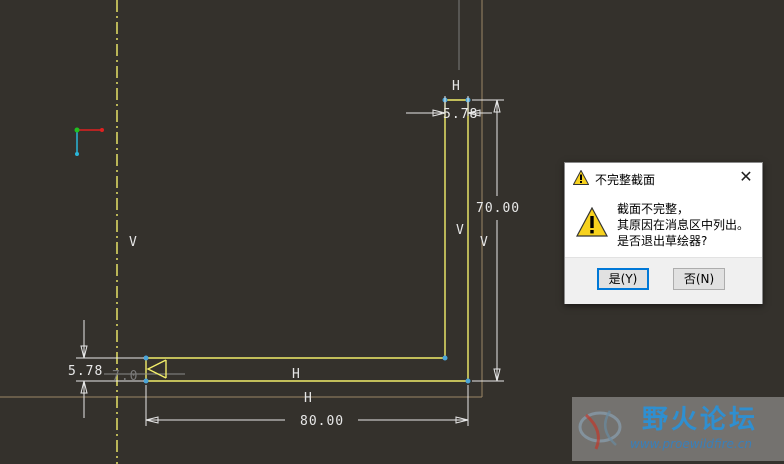 The image size is (784, 464). What do you see at coordinates (77, 154) in the screenshot?
I see `axis-y-end-icon` at bounding box center [77, 154].